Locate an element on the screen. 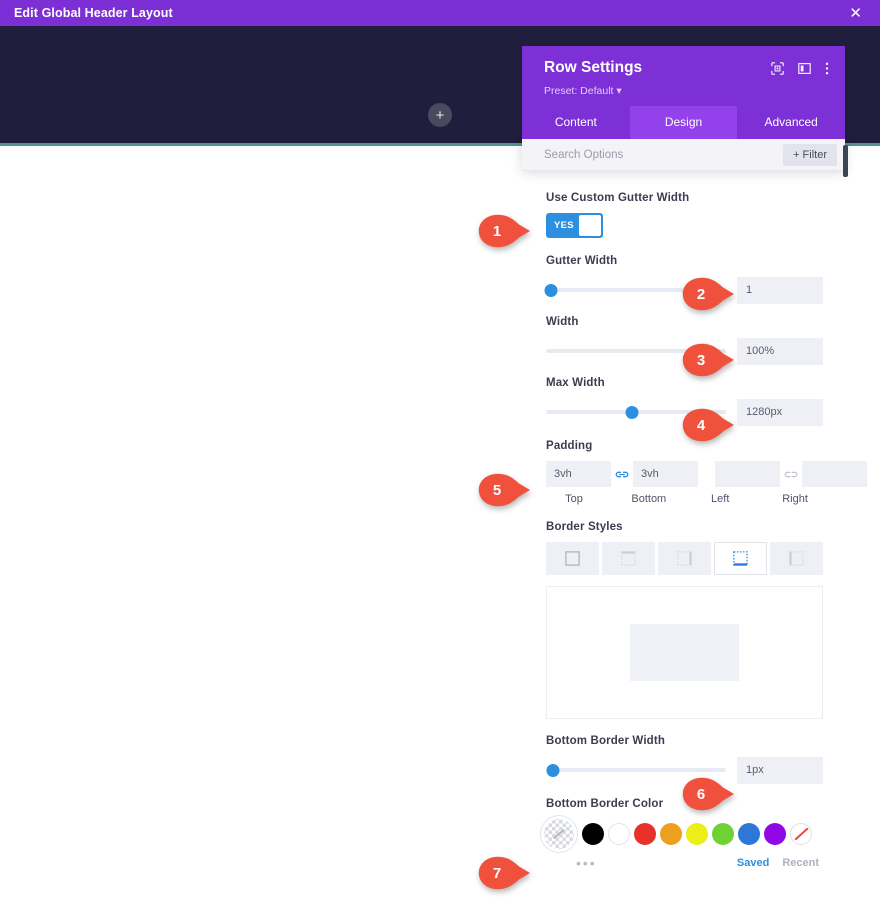  tab-advanced: Advanced is located at coordinates (791, 122).